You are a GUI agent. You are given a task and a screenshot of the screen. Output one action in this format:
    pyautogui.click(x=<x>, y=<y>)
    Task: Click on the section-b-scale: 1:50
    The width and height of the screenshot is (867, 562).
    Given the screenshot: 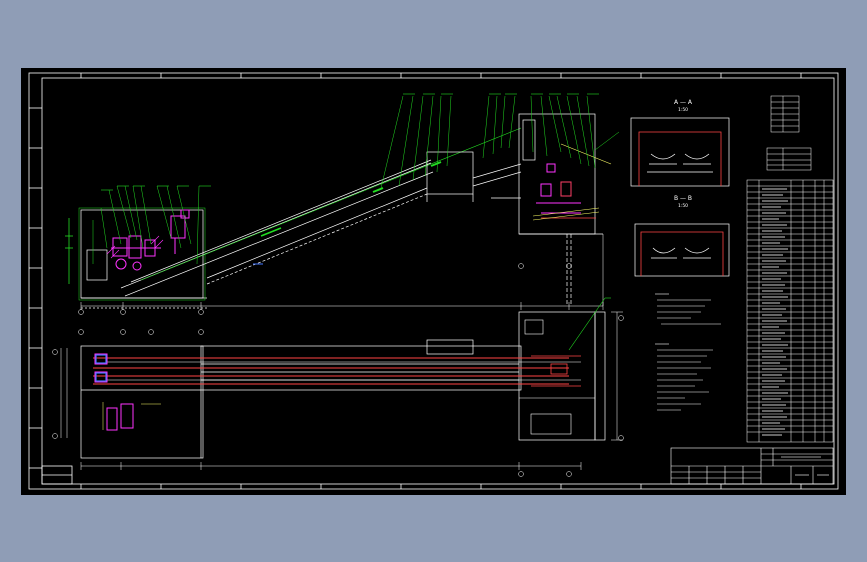 What is the action you would take?
    pyautogui.click(x=683, y=206)
    